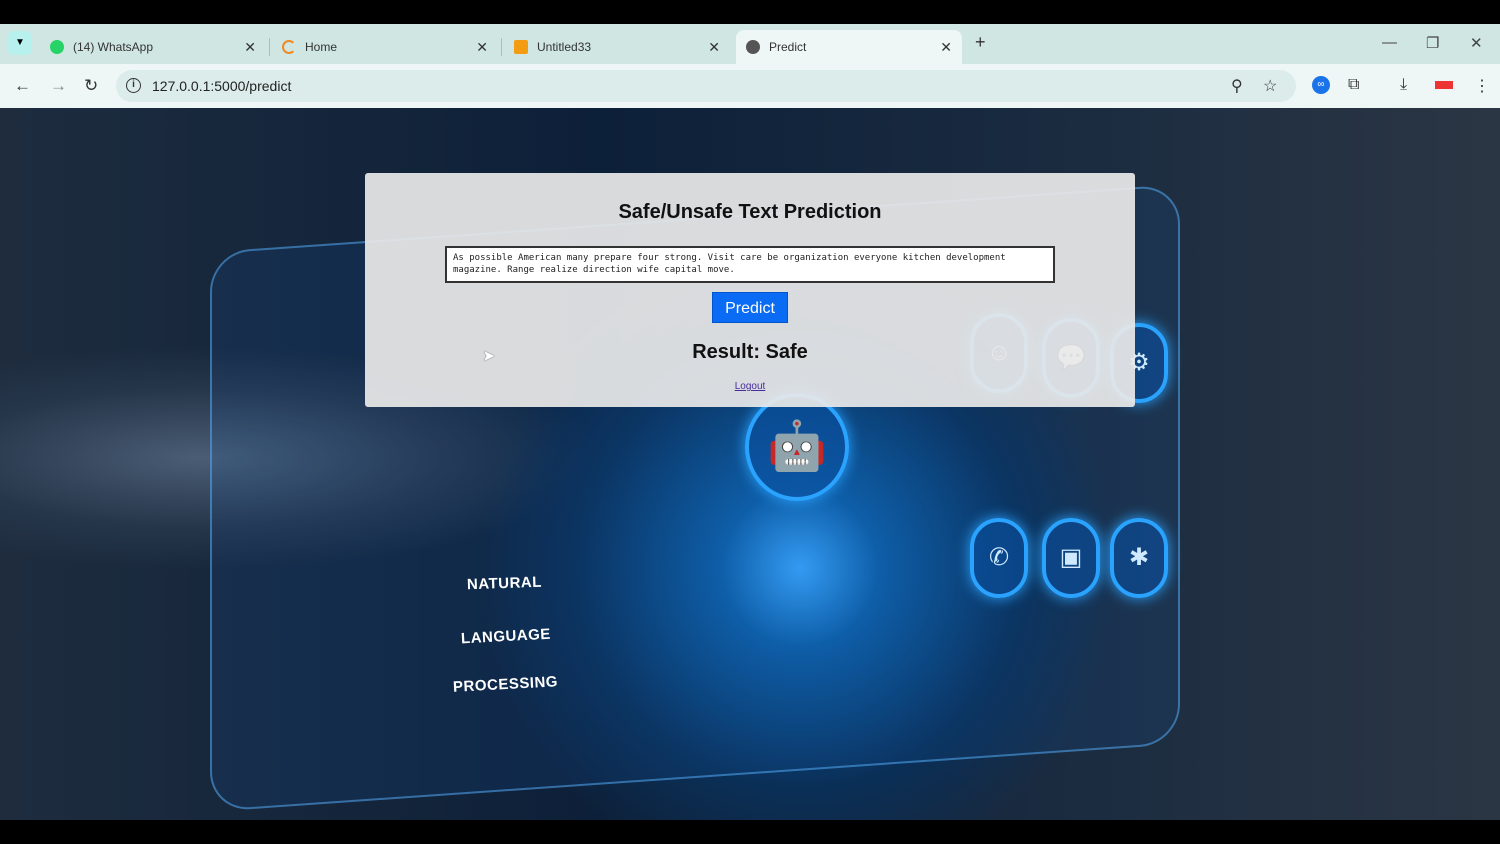 The height and width of the screenshot is (844, 1500). I want to click on zoom-icon: ⚲, so click(1237, 86).